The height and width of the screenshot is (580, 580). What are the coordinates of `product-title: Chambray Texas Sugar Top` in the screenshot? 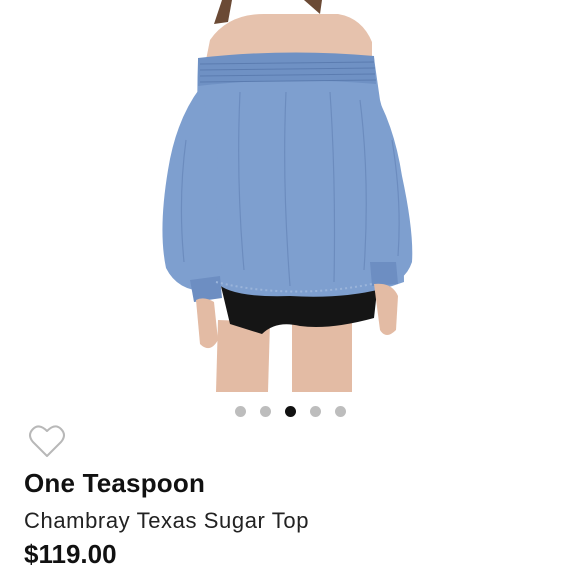 It's located at (166, 521).